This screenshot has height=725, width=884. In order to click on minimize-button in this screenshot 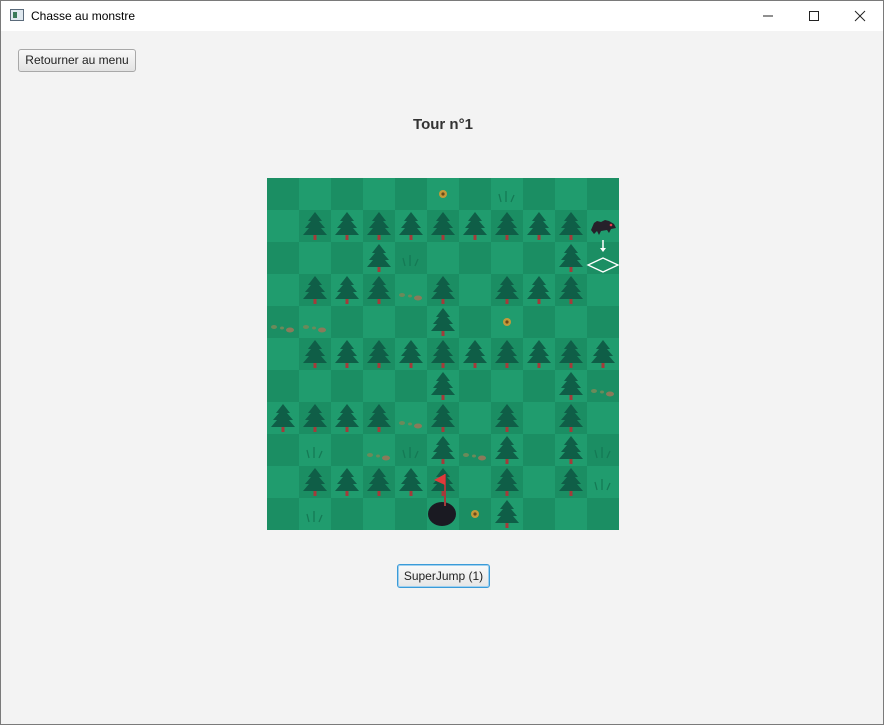, I will do `click(768, 16)`.